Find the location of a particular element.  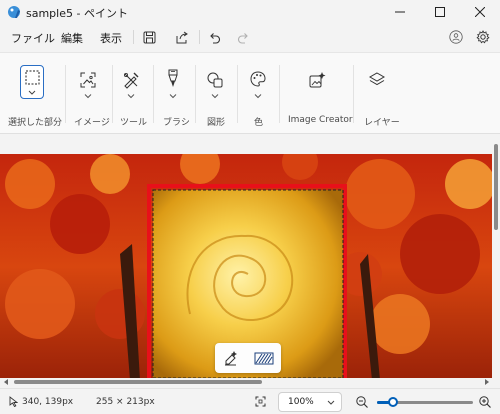

brushes-group: ブラシ is located at coordinates (174, 94).